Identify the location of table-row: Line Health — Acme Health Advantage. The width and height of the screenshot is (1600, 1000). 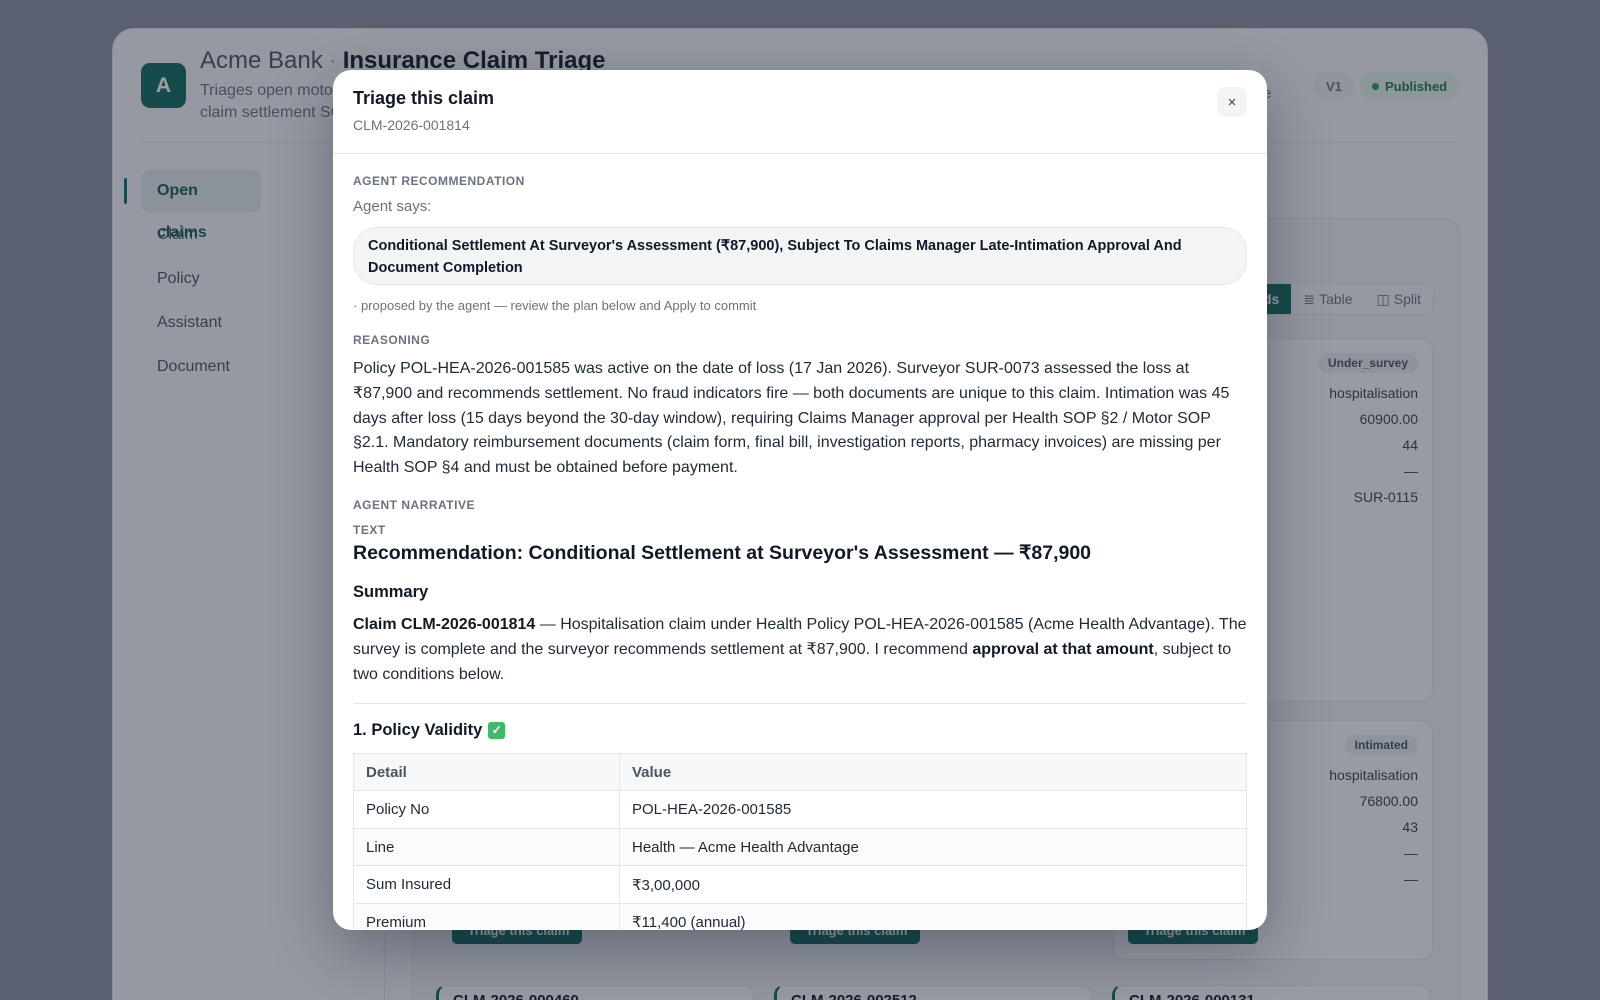
(800, 847).